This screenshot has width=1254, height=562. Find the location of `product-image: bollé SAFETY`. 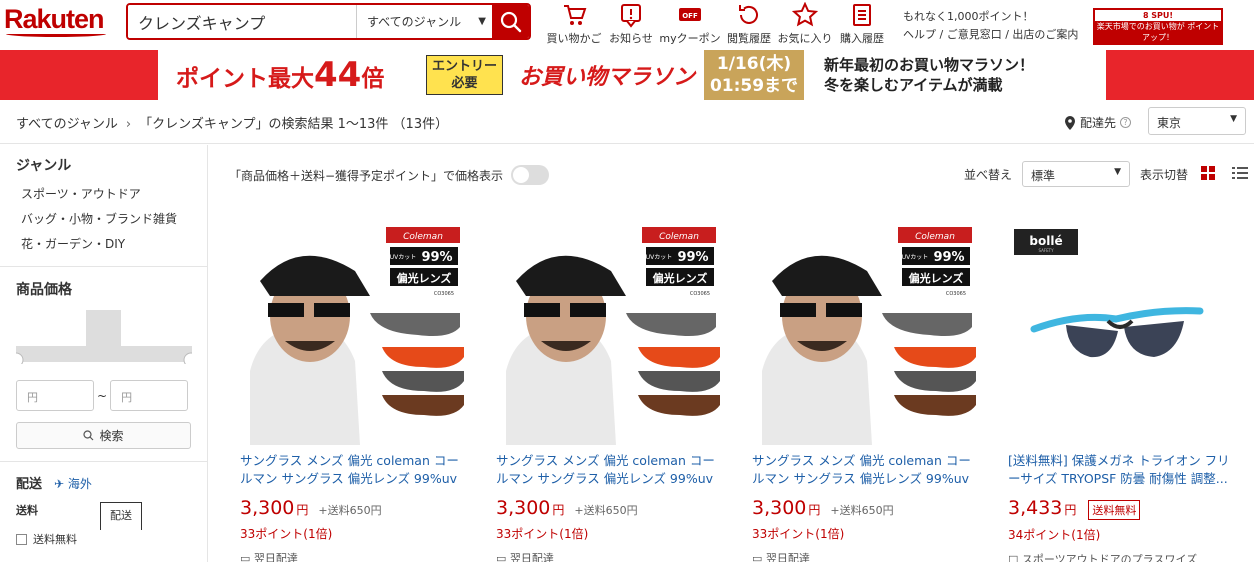

product-image: bollé SAFETY is located at coordinates (1120, 333).